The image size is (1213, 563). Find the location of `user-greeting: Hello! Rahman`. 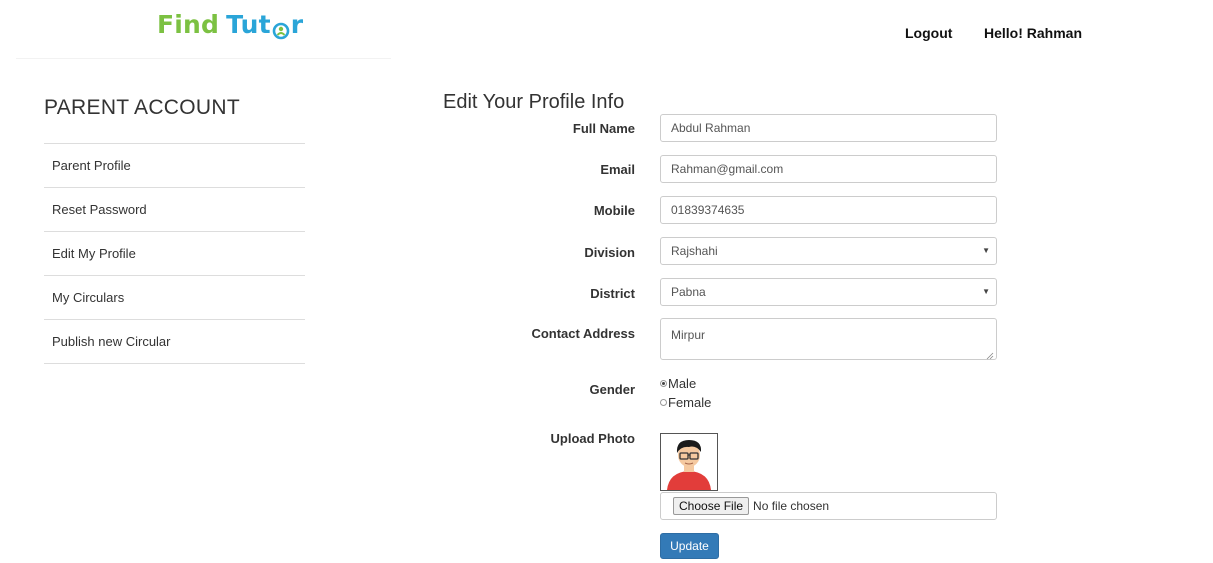

user-greeting: Hello! Rahman is located at coordinates (1033, 33).